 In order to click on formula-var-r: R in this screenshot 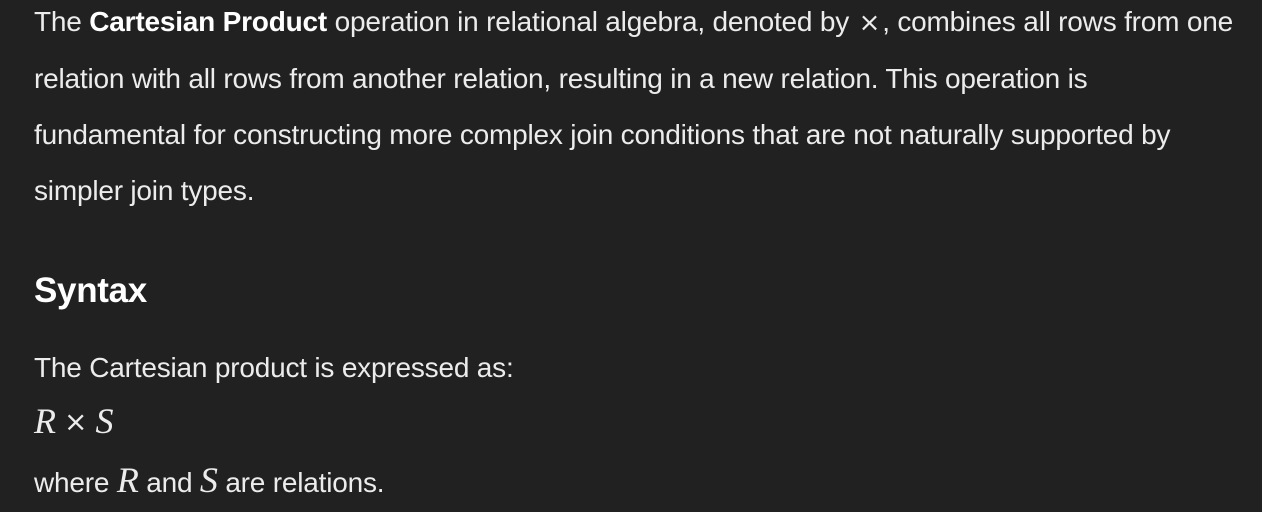, I will do `click(45, 421)`.